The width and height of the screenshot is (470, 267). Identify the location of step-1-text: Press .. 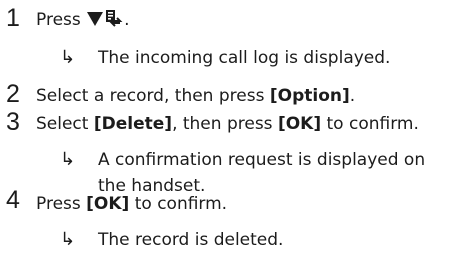
(251, 21).